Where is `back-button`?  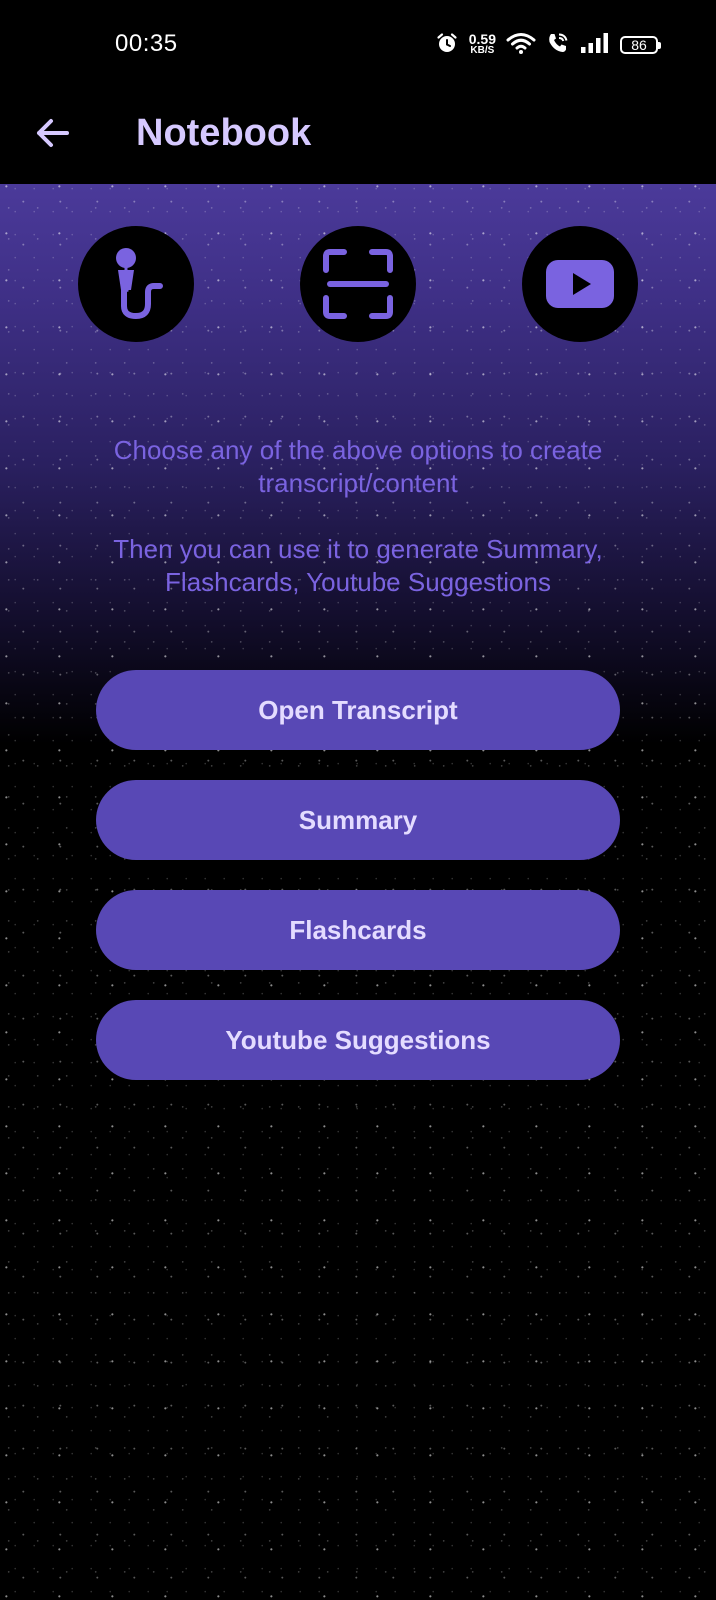 back-button is located at coordinates (53, 133).